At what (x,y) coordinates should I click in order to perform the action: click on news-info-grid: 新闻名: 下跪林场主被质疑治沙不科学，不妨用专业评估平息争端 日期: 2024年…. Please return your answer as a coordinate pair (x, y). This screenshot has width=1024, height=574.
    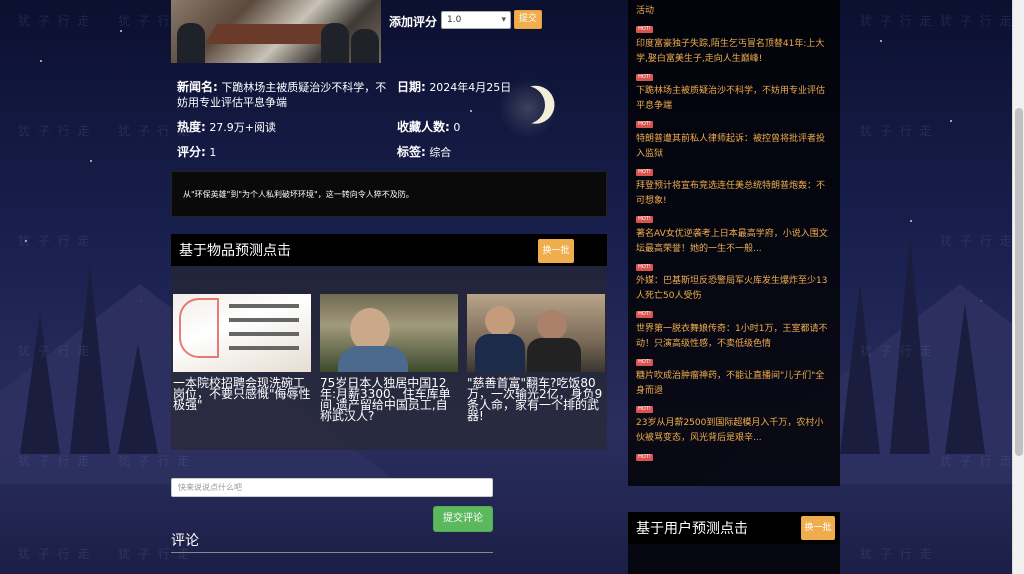
    Looking at the image, I should click on (389, 126).